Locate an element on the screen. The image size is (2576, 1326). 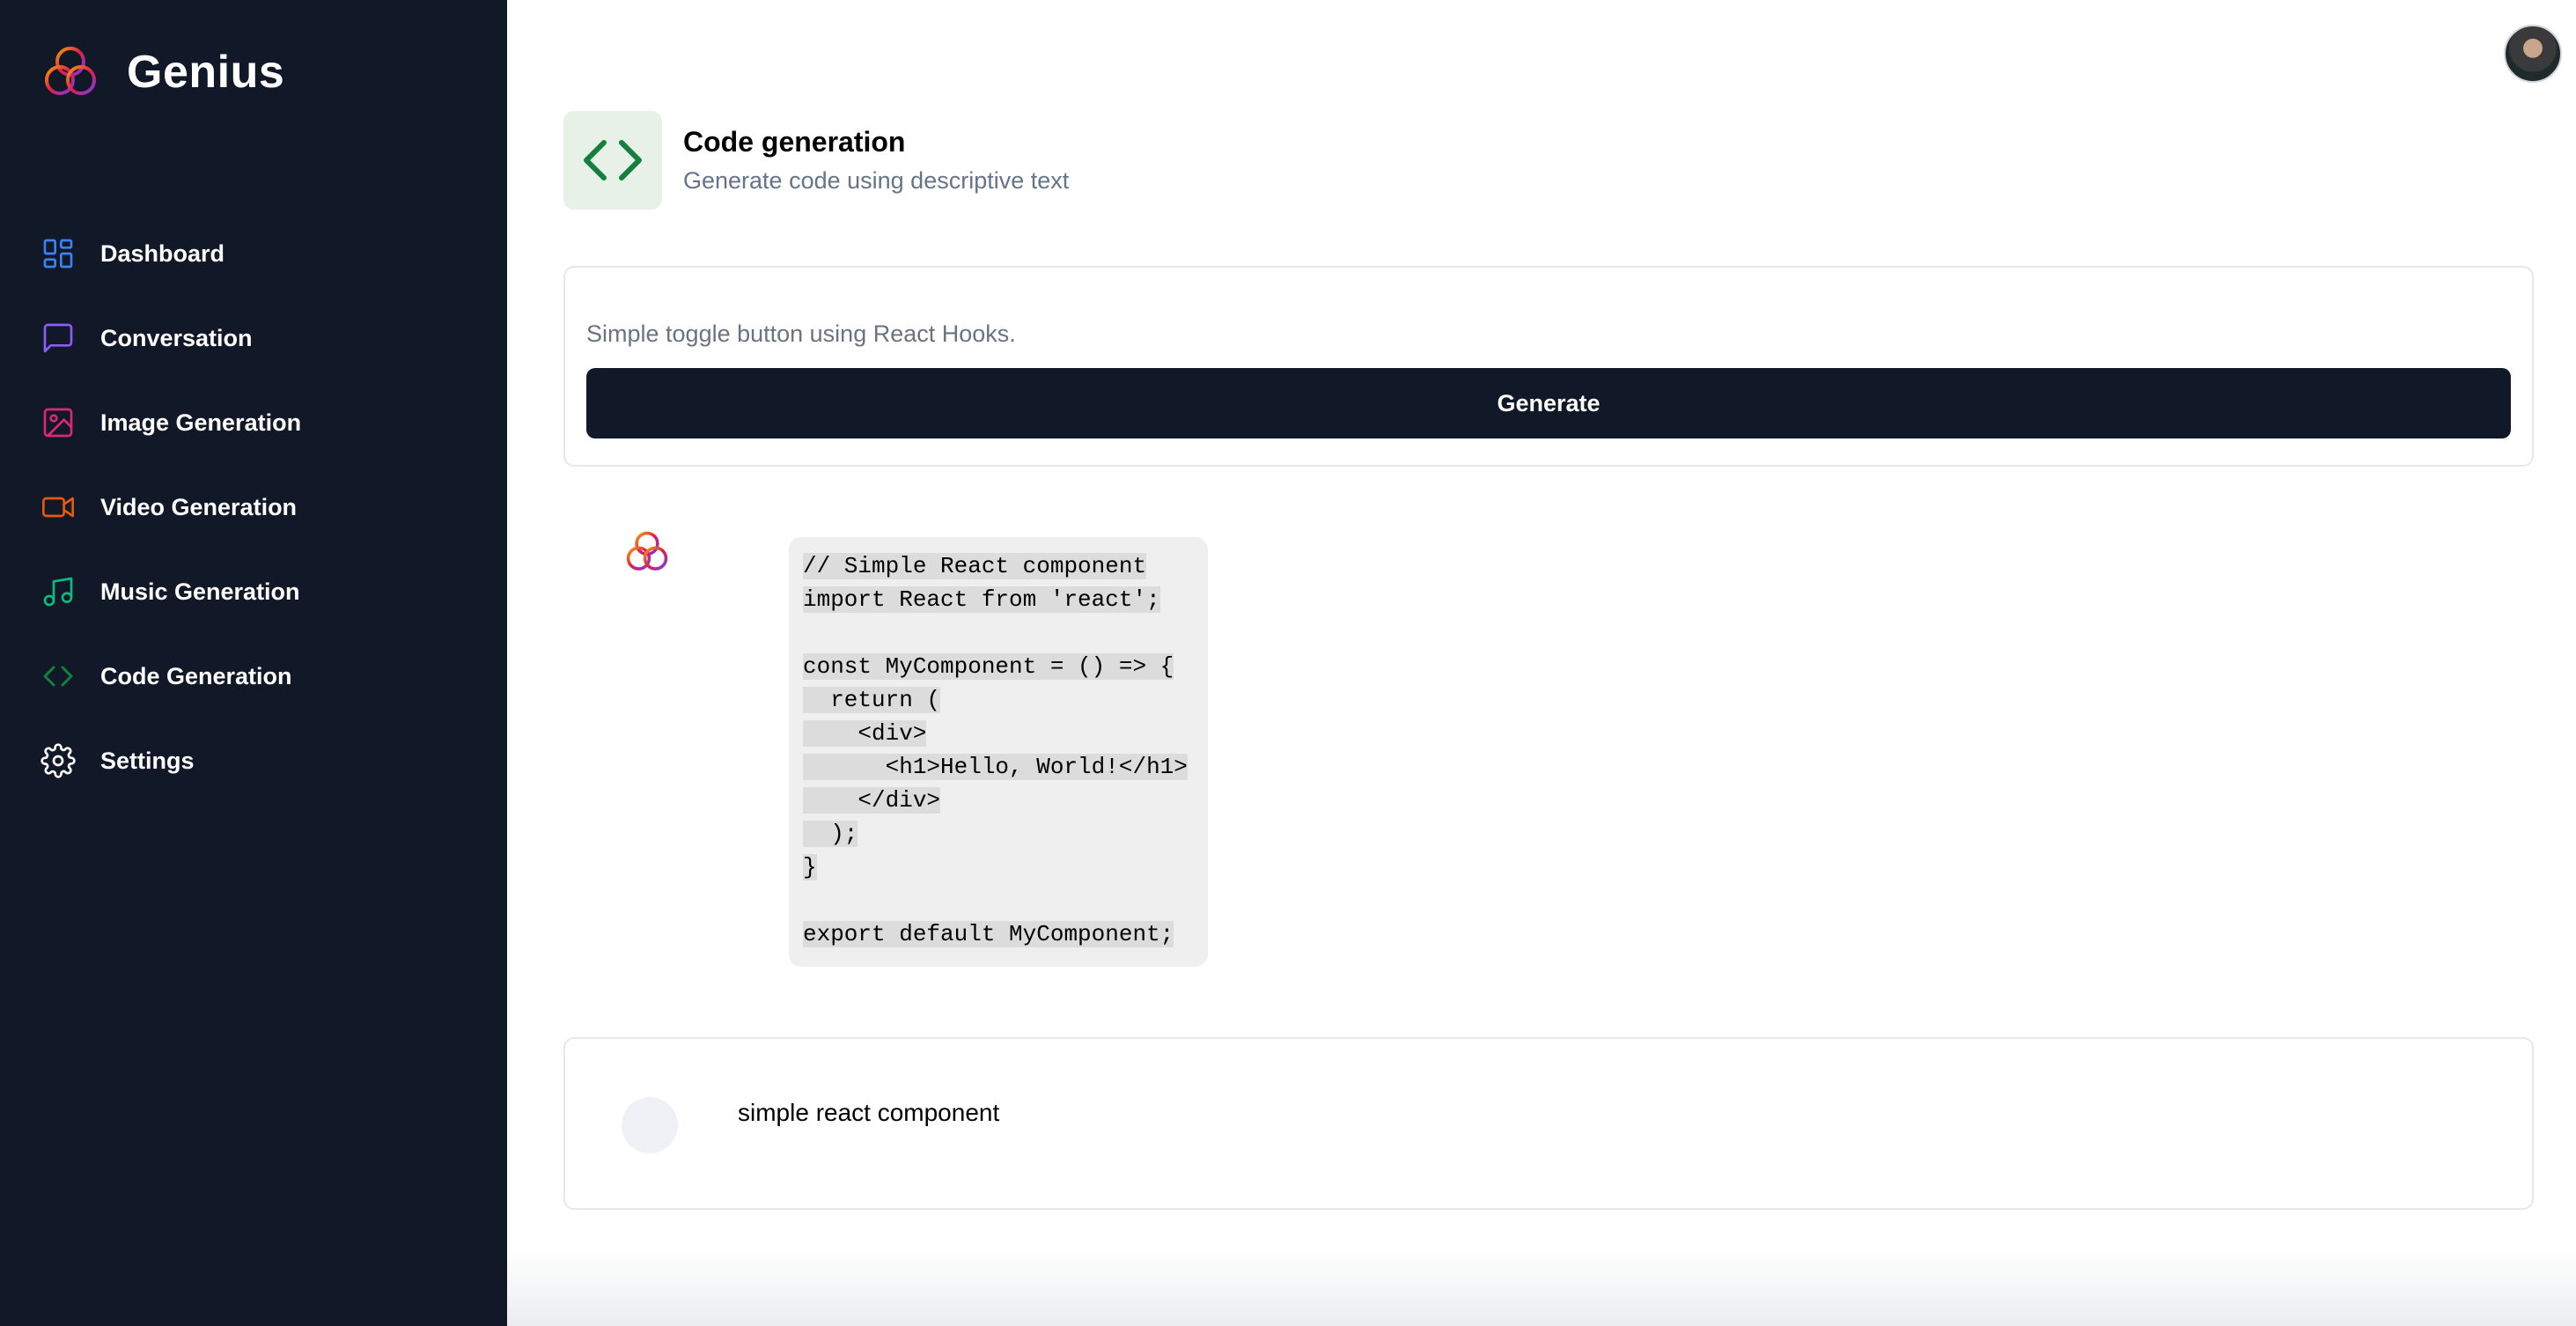
user-message-text: simple react component is located at coordinates (869, 1112).